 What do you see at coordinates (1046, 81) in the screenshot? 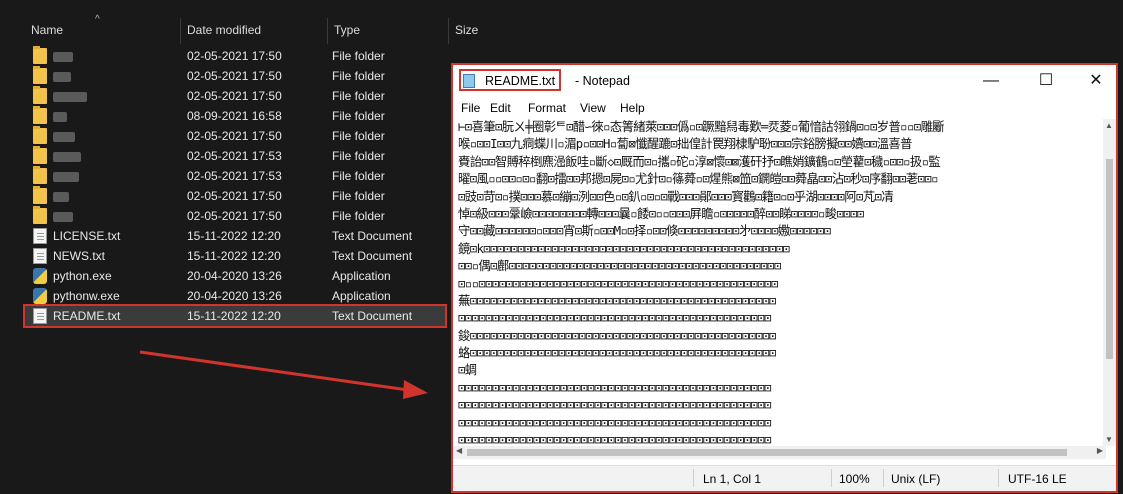
I see `maximize-button: ☐` at bounding box center [1046, 81].